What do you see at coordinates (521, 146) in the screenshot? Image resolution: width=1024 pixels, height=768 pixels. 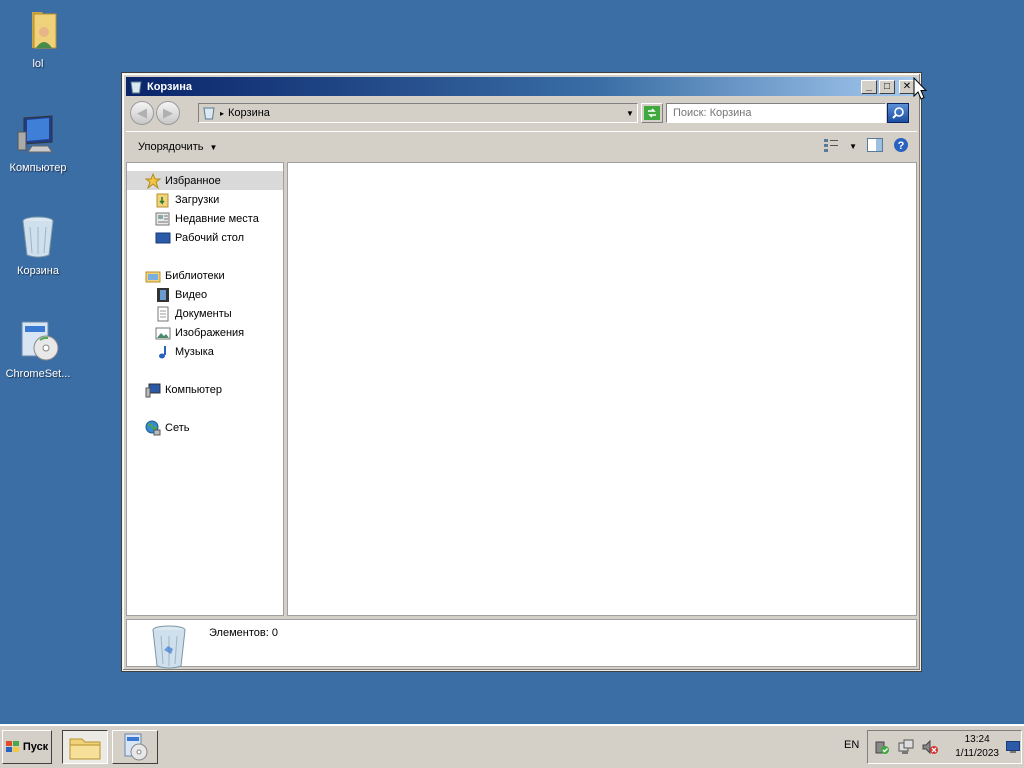 I see `command-bar: Упорядочить ▼ ▼ ?` at bounding box center [521, 146].